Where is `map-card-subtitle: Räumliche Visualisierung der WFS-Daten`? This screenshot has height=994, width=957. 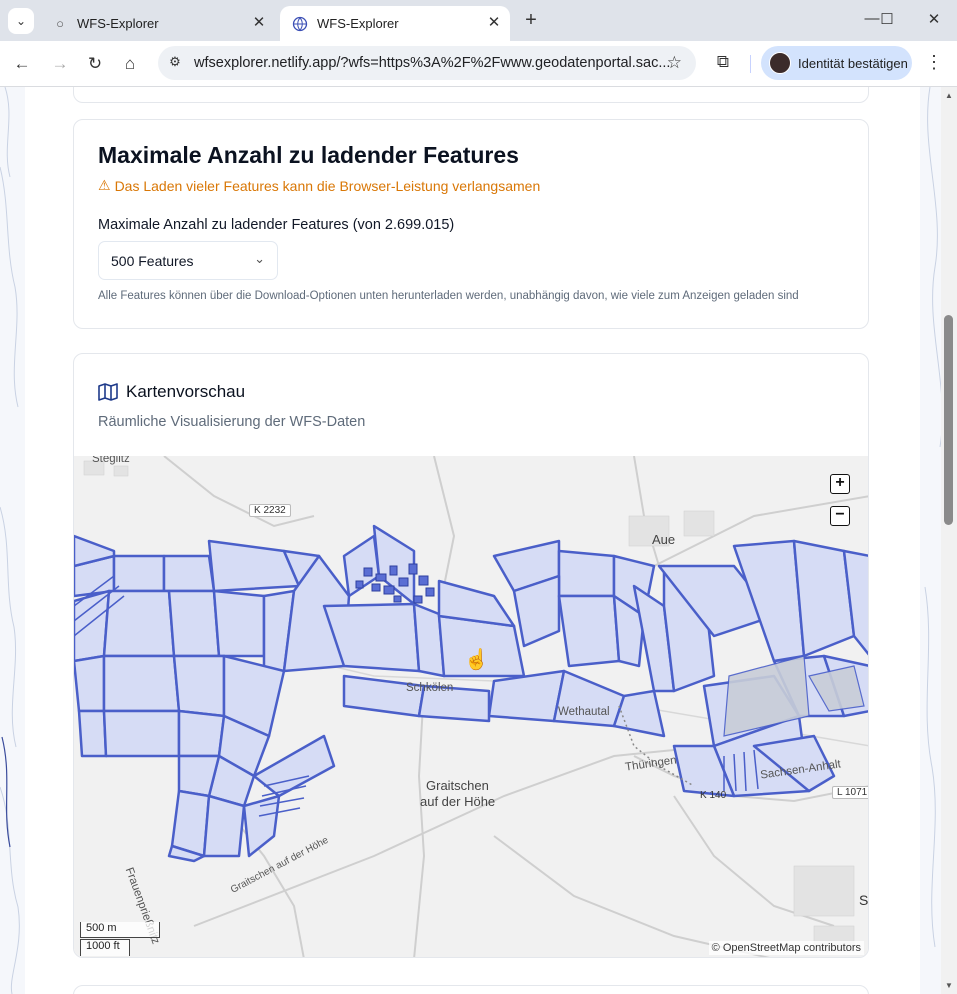 map-card-subtitle: Räumliche Visualisierung der WFS-Daten is located at coordinates (232, 422).